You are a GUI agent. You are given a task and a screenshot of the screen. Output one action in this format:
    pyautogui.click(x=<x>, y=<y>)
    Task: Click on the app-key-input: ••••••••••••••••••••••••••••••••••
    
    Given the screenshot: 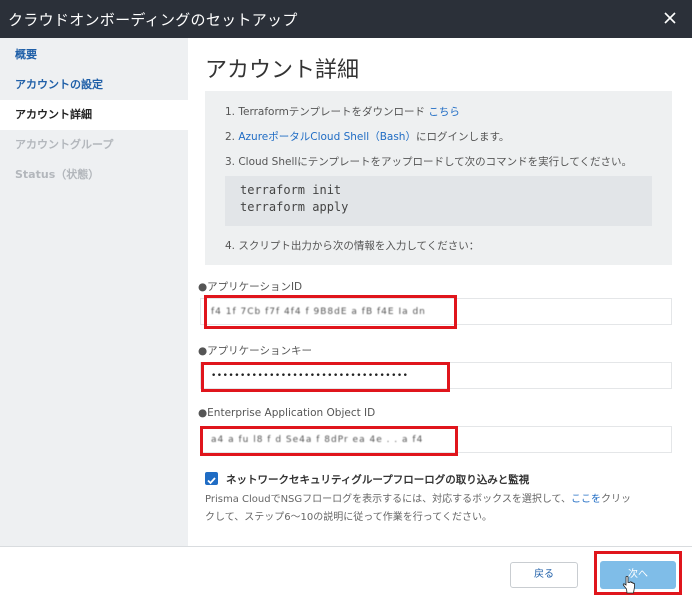 What is the action you would take?
    pyautogui.click(x=436, y=375)
    